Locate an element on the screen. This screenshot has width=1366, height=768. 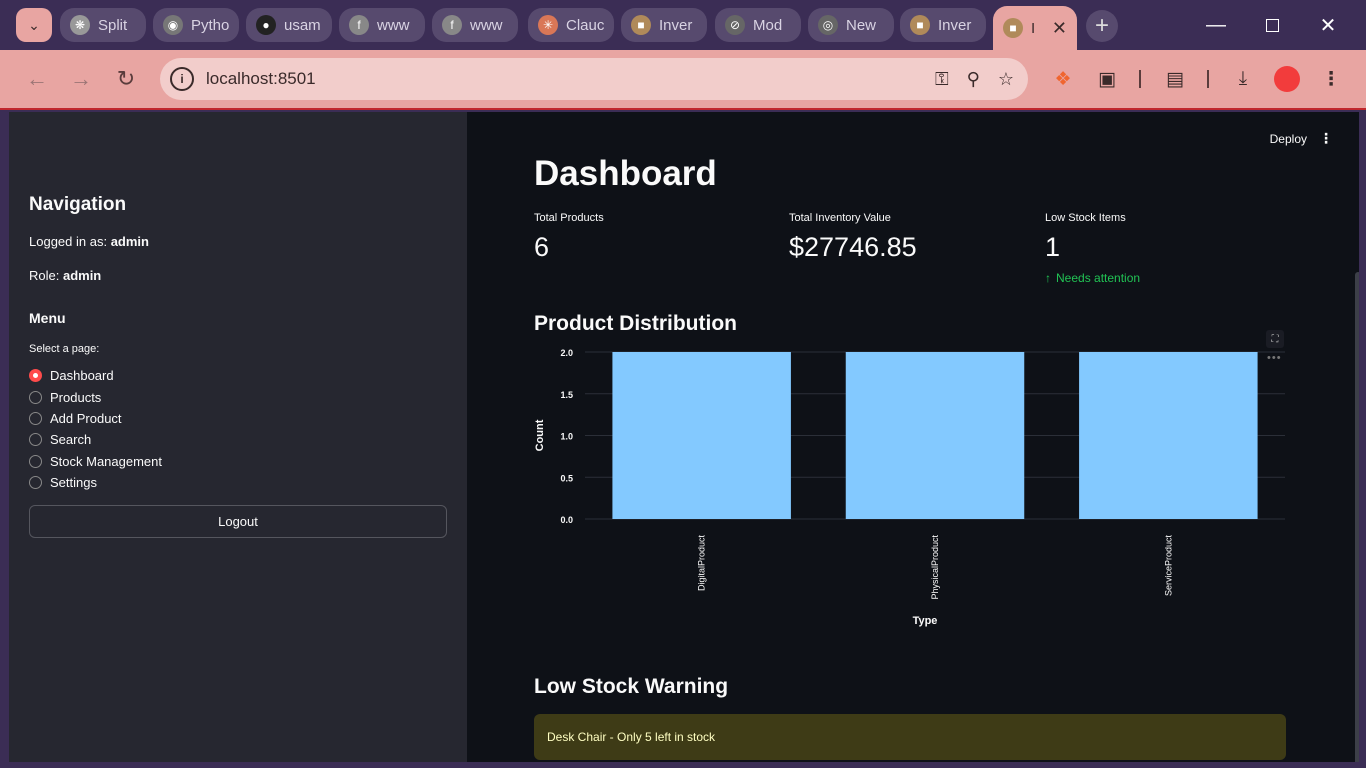
reload-icon: ↻ is located at coordinates (126, 78).